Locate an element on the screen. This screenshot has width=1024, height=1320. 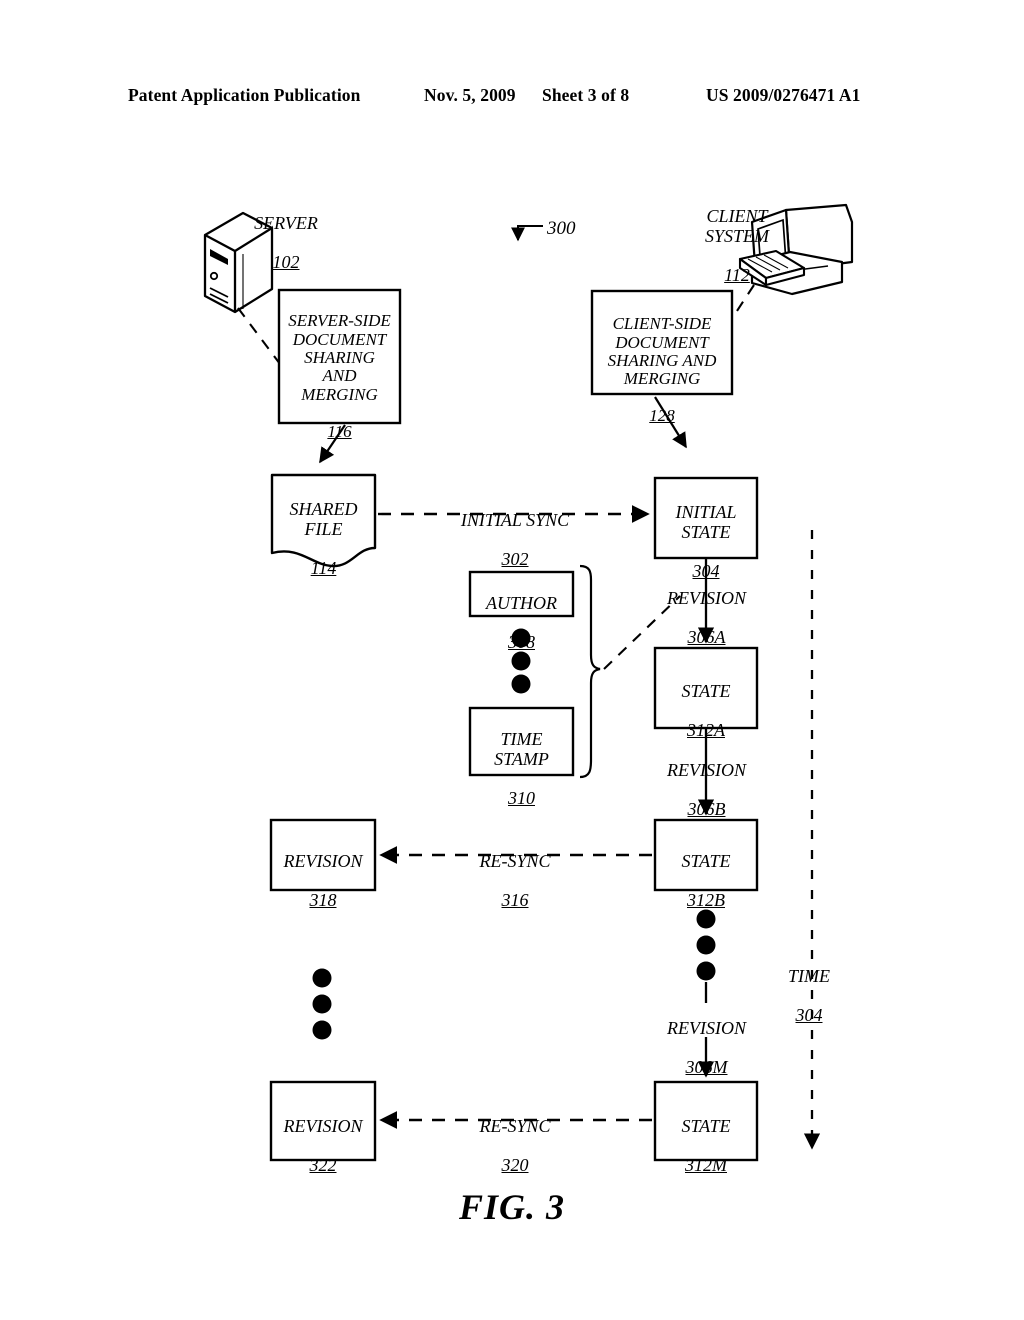
figure-caption: FIG. 3 is located at coordinates (512, 1207).